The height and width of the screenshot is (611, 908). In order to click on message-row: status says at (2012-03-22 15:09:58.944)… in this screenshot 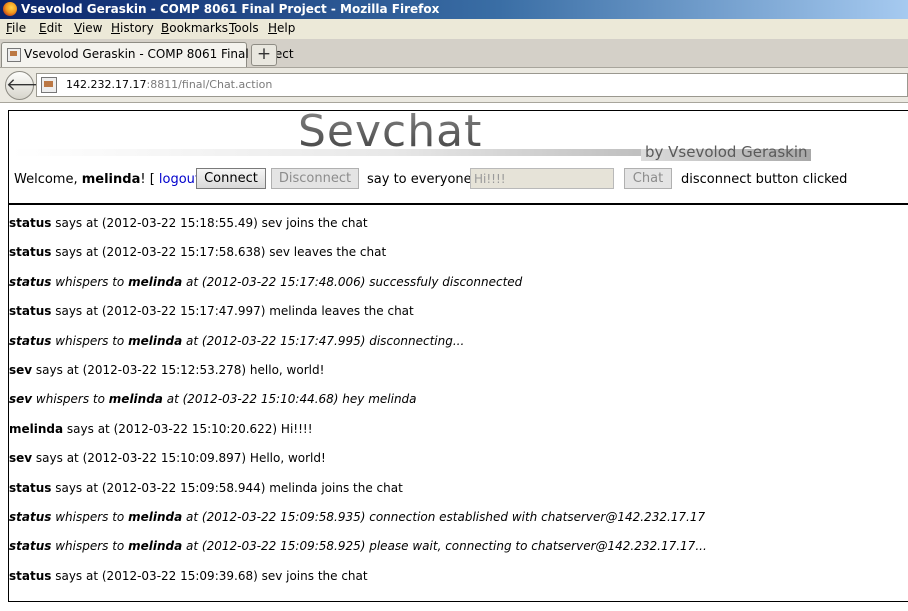, I will do `click(206, 488)`.